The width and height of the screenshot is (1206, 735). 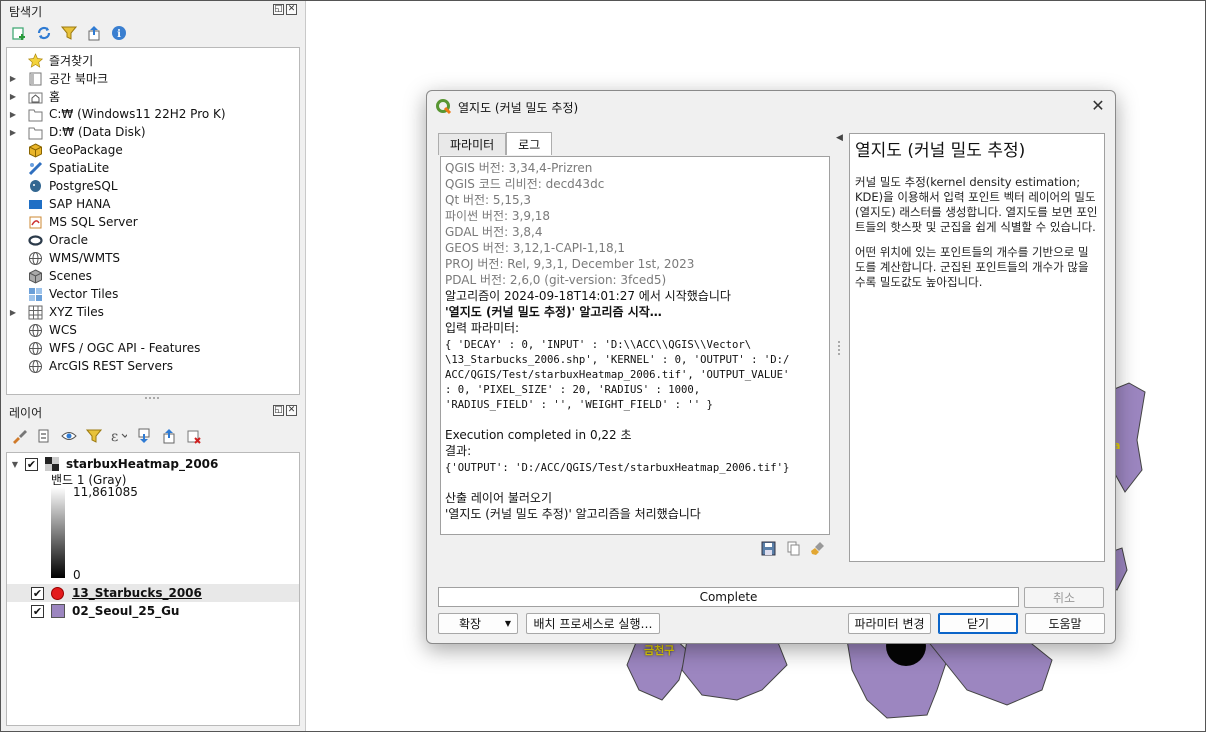 I want to click on eye-icon, so click(x=68, y=435).